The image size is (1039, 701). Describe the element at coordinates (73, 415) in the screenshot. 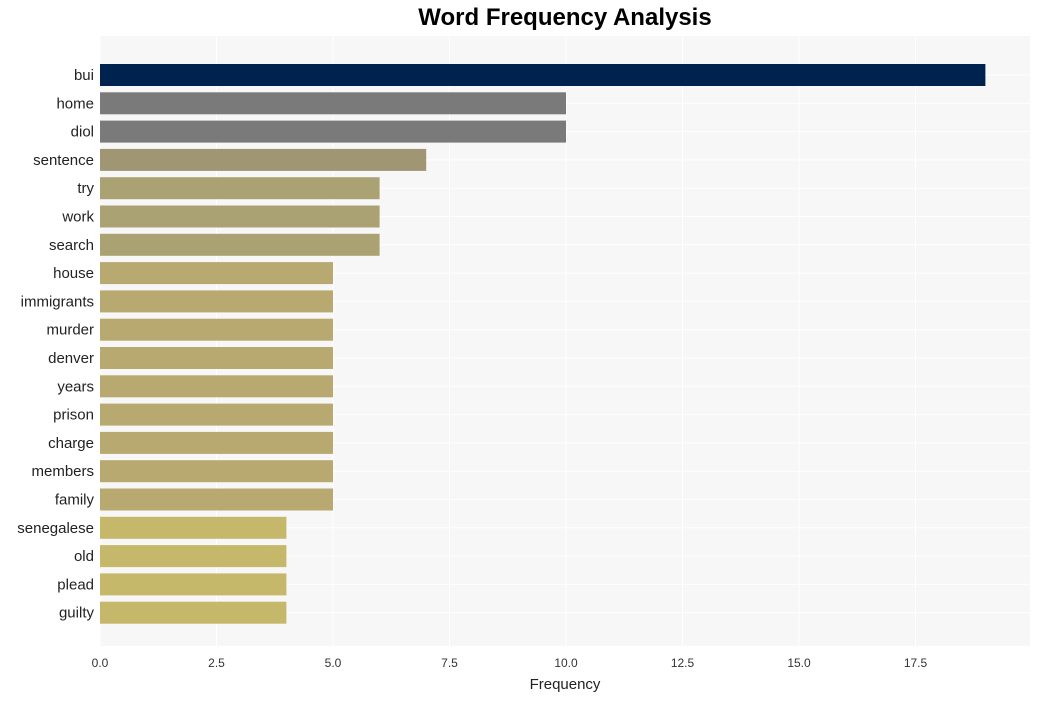

I see `category-label: prison` at that location.